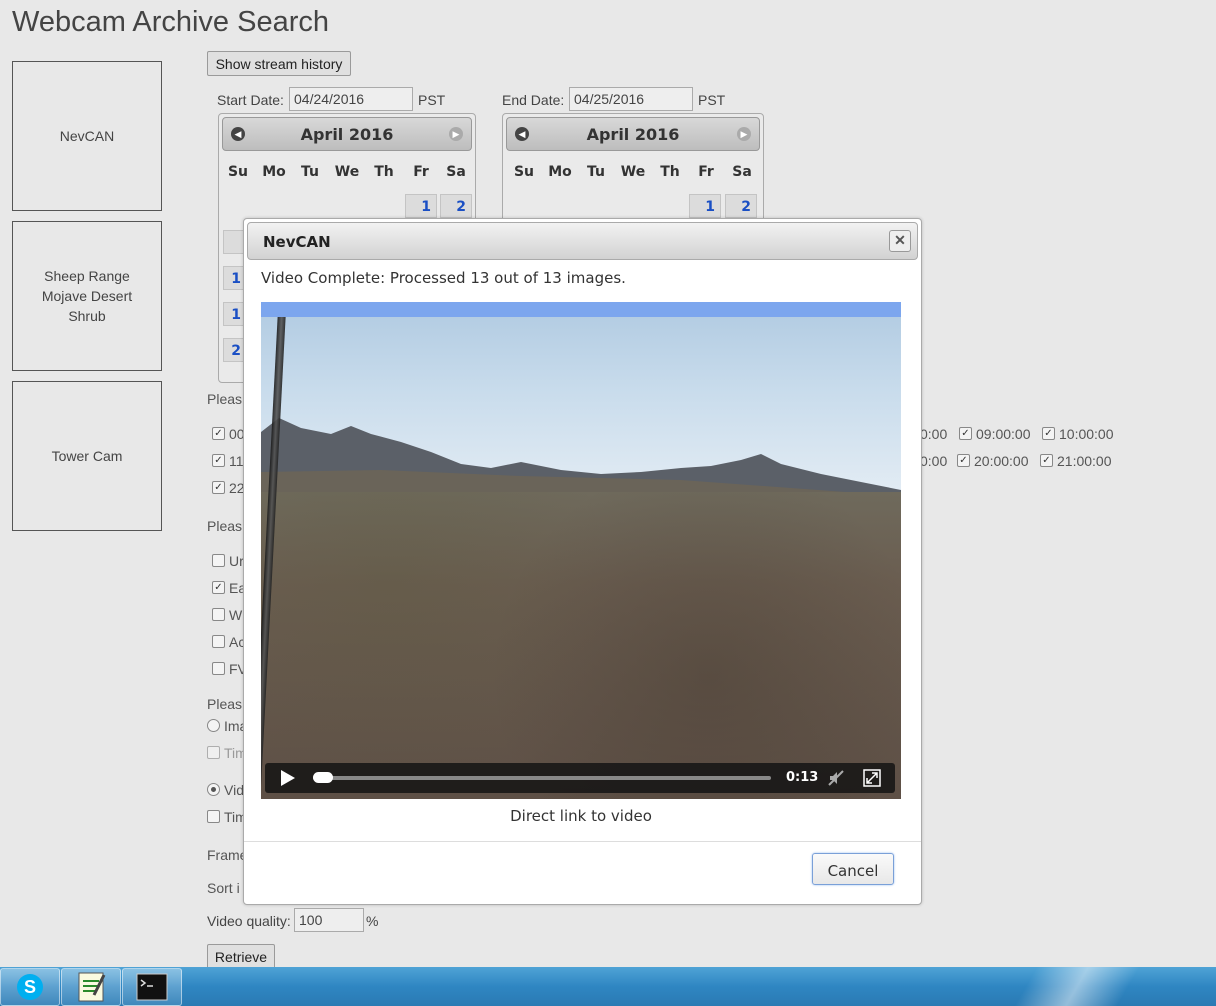 This screenshot has width=1216, height=1006. What do you see at coordinates (900, 241) in the screenshot?
I see `close-icon: ✕` at bounding box center [900, 241].